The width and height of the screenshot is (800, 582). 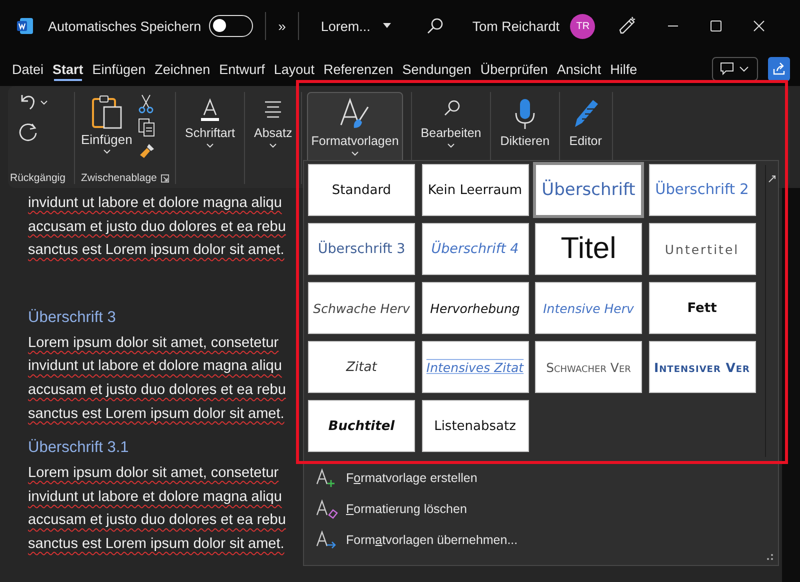 What do you see at coordinates (146, 104) in the screenshot?
I see `scissors-icon` at bounding box center [146, 104].